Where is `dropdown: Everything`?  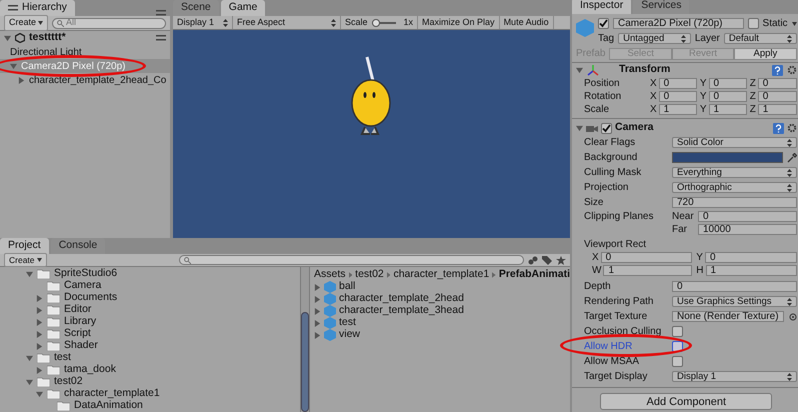
dropdown: Everything is located at coordinates (734, 172).